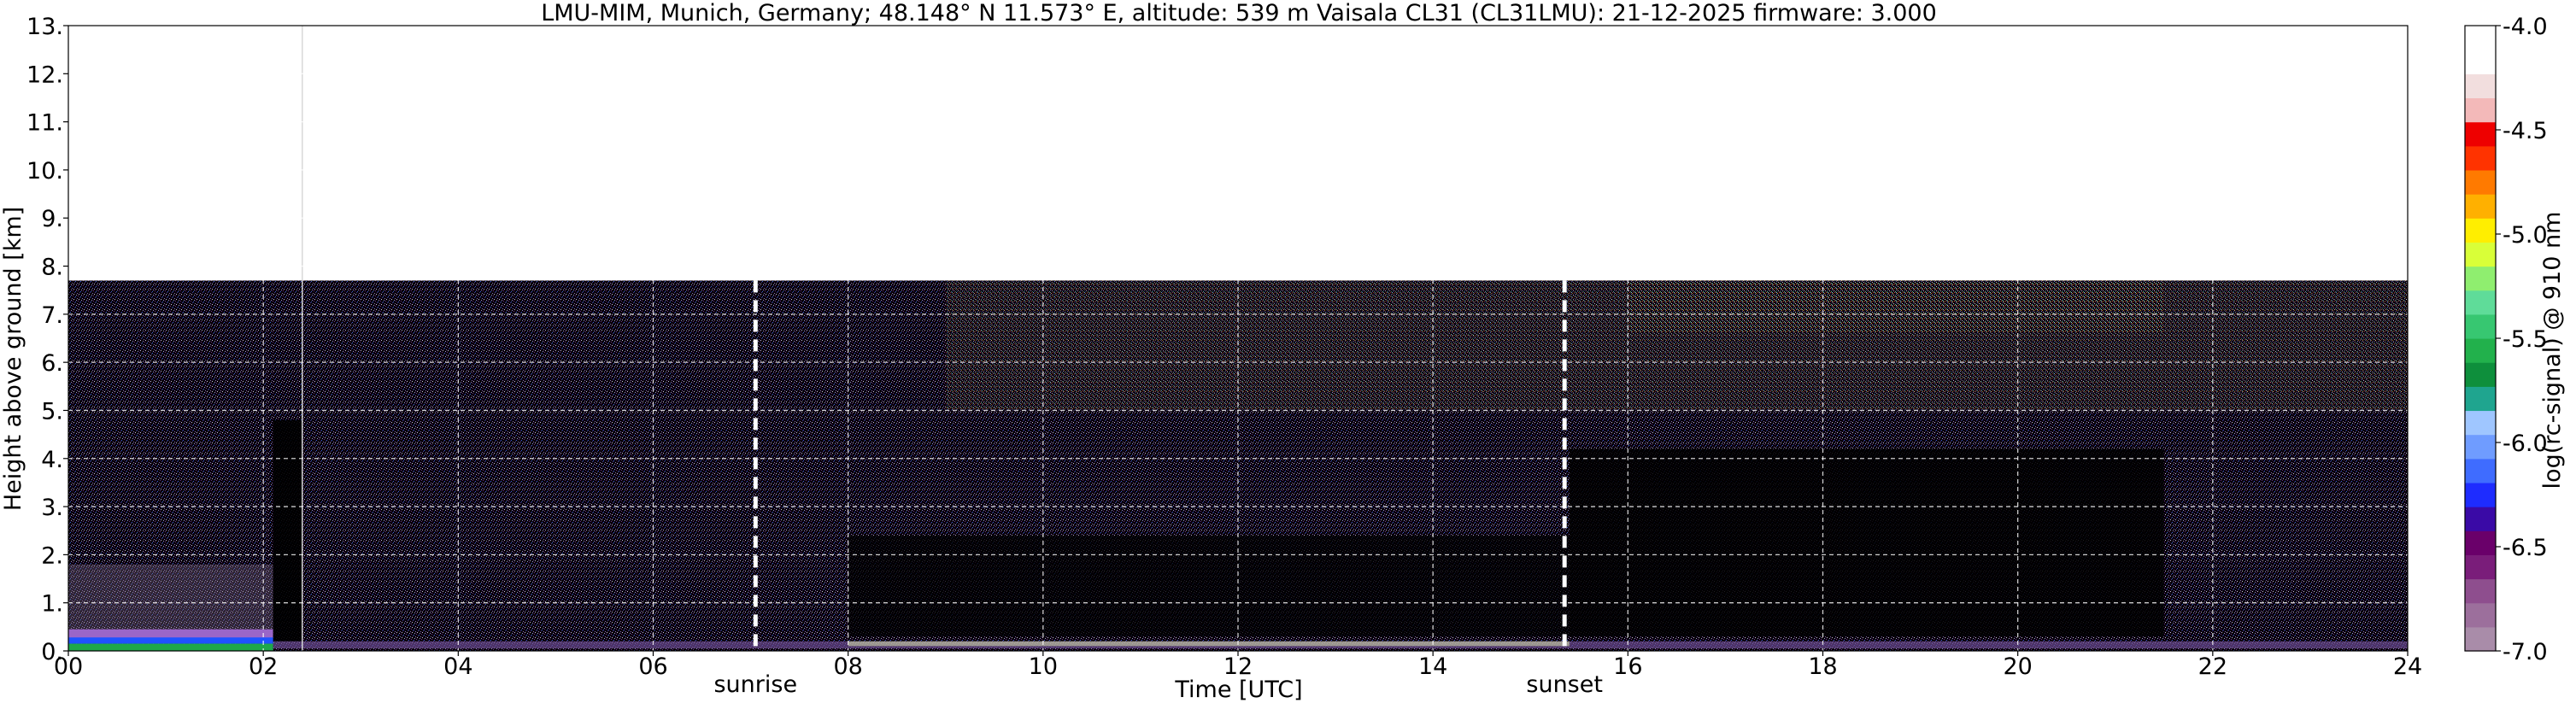 The image size is (2576, 709). I want to click on colorbar-tick-label: -6.5, so click(2525, 548).